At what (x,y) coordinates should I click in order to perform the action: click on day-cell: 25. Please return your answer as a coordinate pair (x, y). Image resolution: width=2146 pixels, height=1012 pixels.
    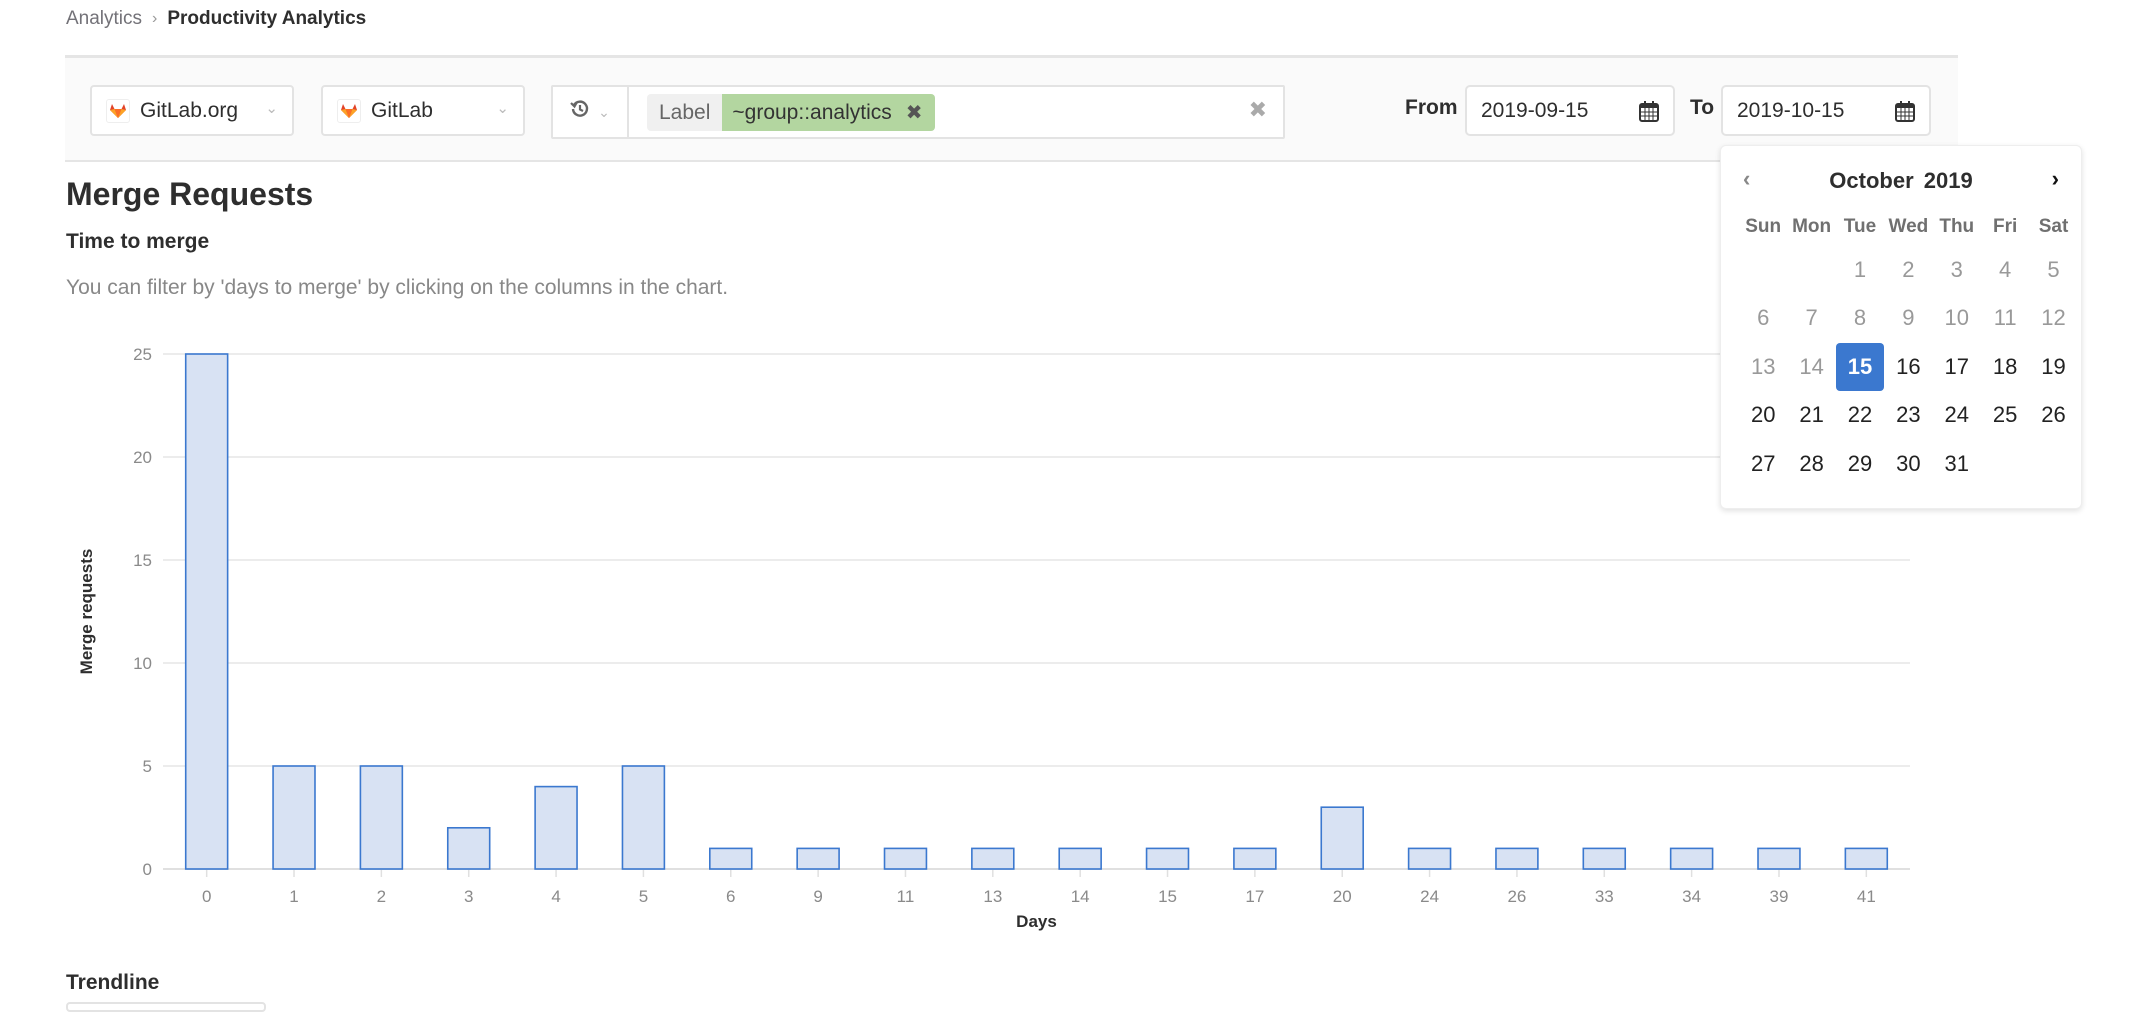
    Looking at the image, I should click on (2005, 415).